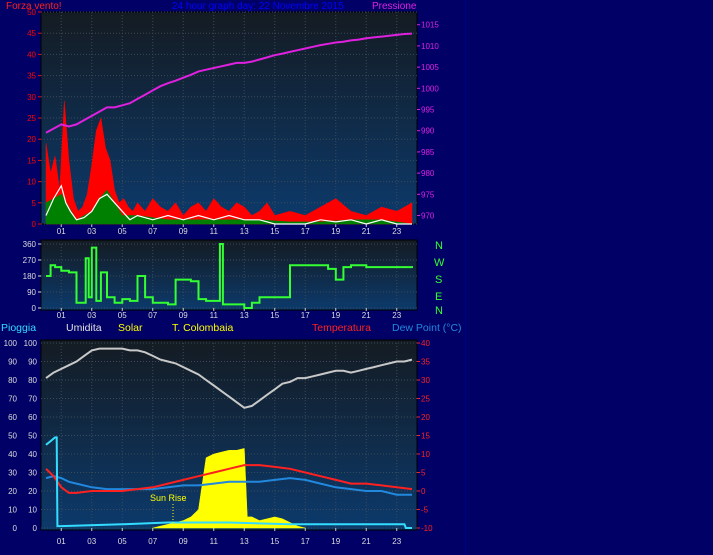  Describe the element at coordinates (425, 454) in the screenshot. I see `right-y-tick-label: 10` at that location.